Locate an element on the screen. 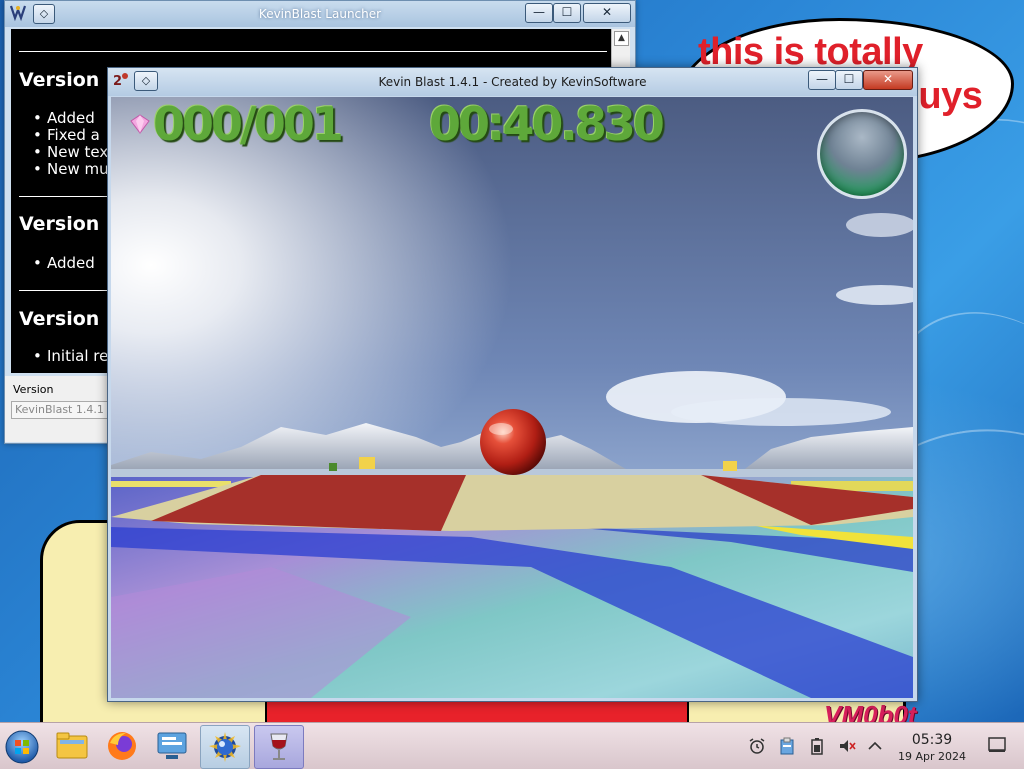  computer-network-icon is located at coordinates (172, 745).